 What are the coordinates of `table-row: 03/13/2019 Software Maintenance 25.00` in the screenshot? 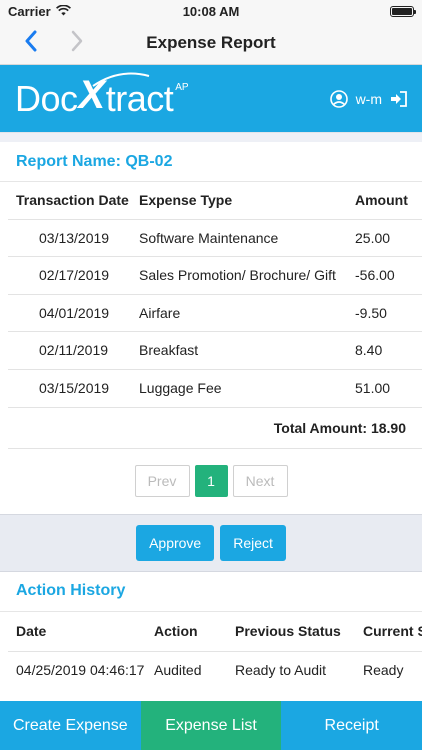 It's located at (215, 237).